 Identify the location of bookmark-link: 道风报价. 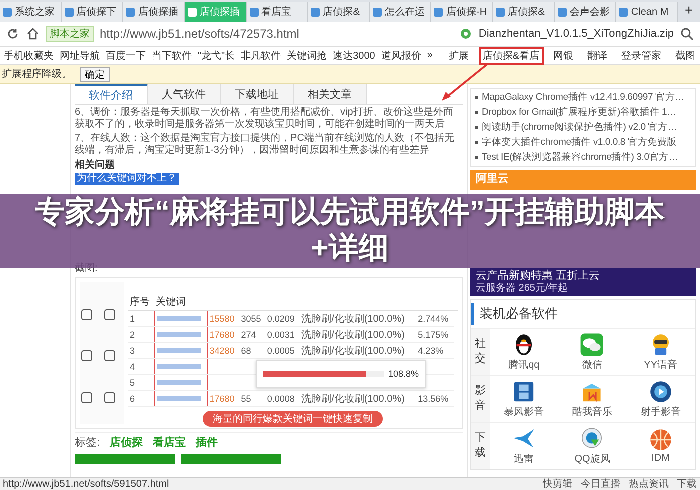
(401, 55).